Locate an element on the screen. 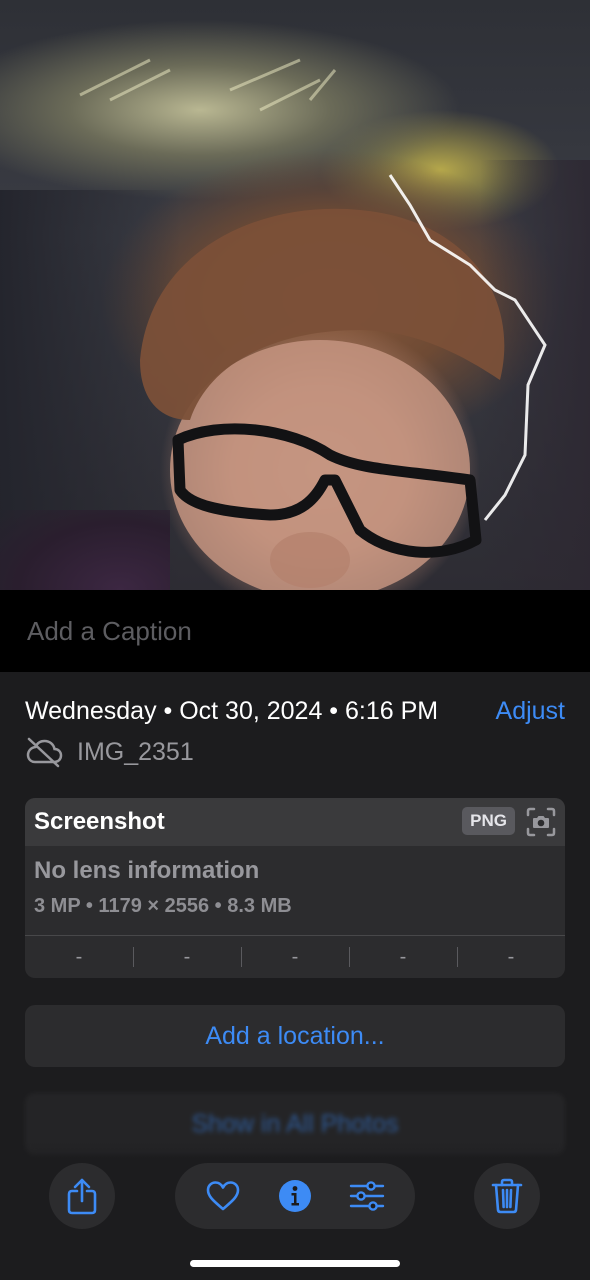  action-pill is located at coordinates (295, 1196).